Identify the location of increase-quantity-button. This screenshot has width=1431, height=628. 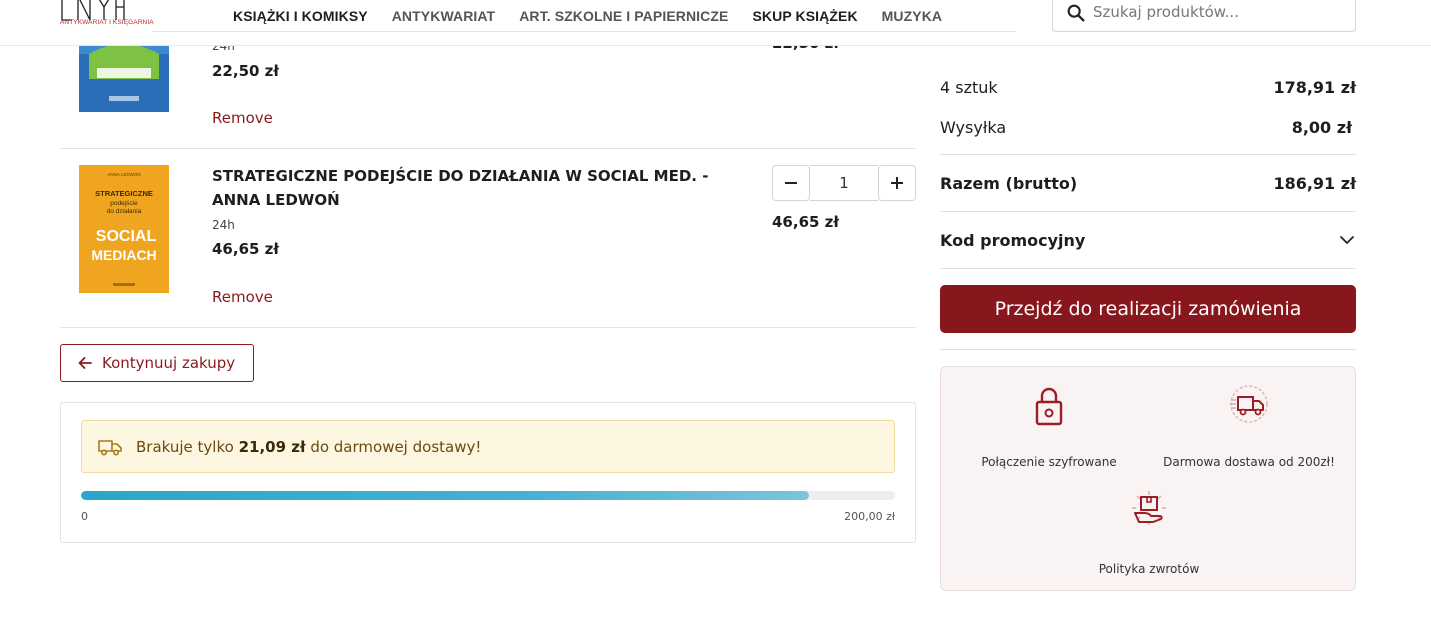
(897, 183).